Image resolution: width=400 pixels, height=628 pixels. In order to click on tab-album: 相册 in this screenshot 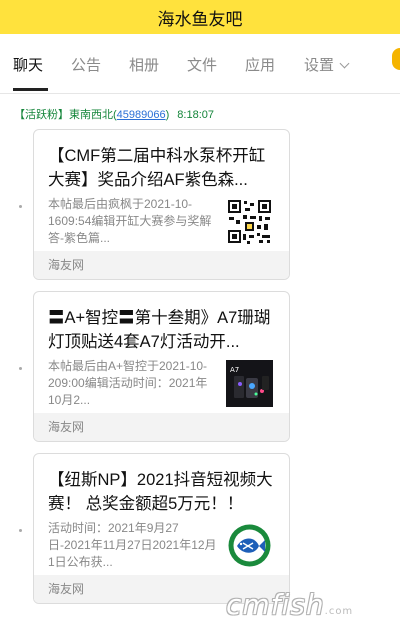, I will do `click(144, 64)`.